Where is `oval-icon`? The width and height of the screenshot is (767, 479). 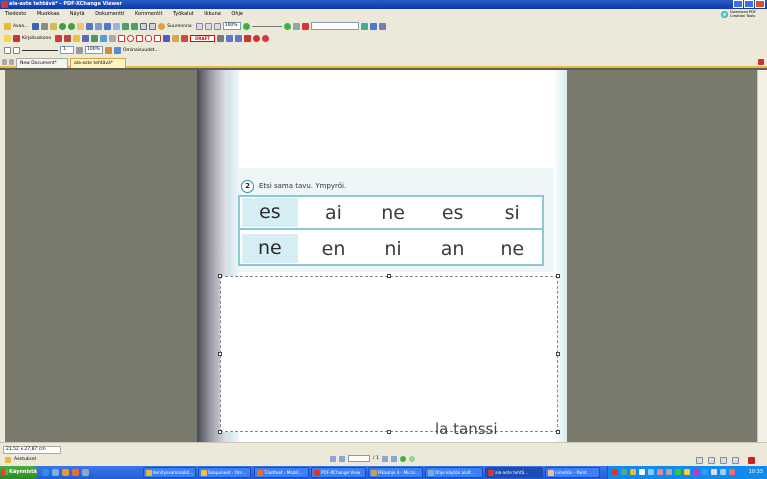
oval-icon is located at coordinates (131, 38).